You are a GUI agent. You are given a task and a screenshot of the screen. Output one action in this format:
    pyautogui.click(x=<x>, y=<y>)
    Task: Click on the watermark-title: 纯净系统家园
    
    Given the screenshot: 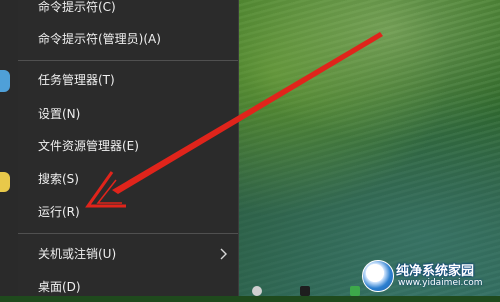 What is the action you would take?
    pyautogui.click(x=435, y=271)
    